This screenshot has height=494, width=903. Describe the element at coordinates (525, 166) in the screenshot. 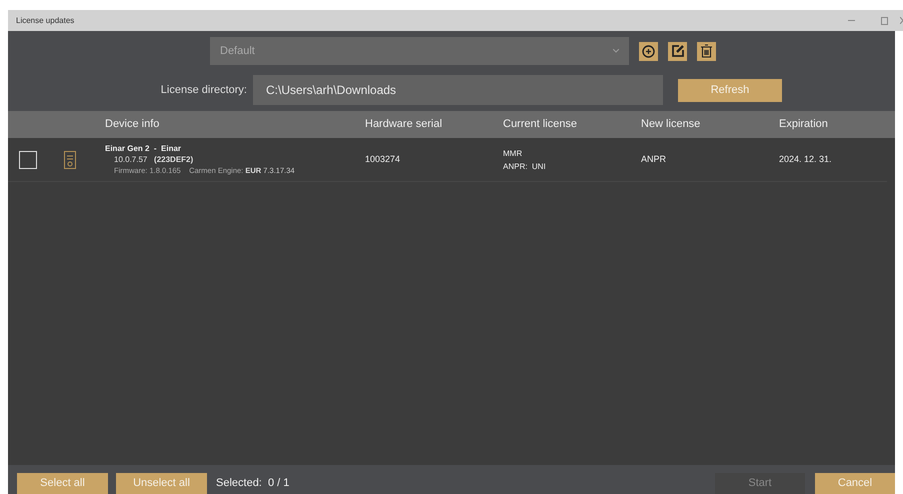

I see `table-cell-text: ANPR: UNI` at that location.